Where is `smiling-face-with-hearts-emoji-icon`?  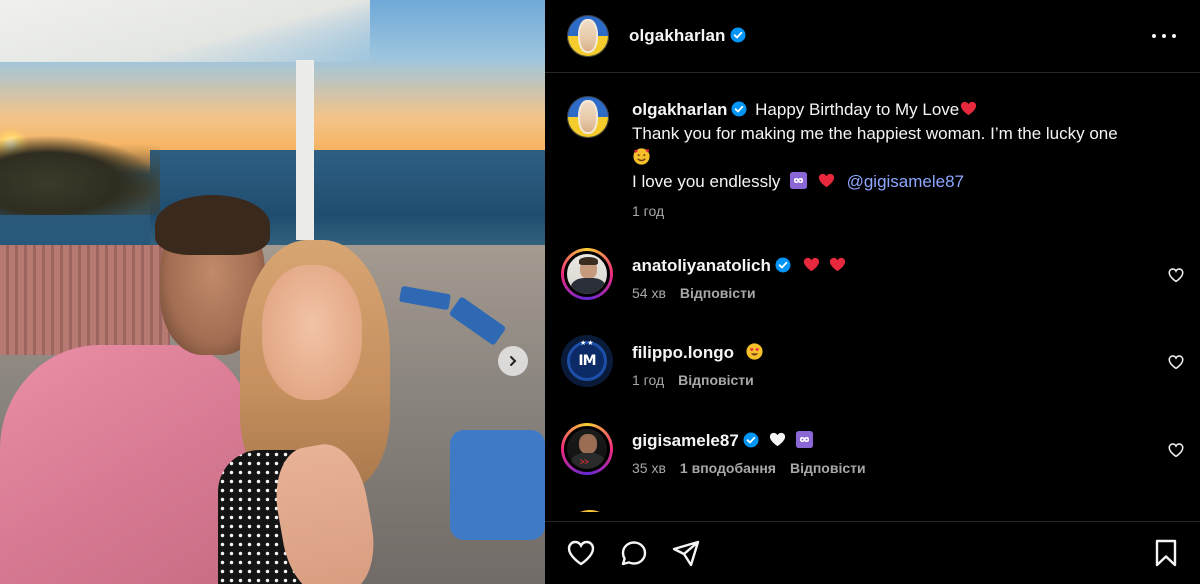 smiling-face-with-hearts-emoji-icon is located at coordinates (641, 156).